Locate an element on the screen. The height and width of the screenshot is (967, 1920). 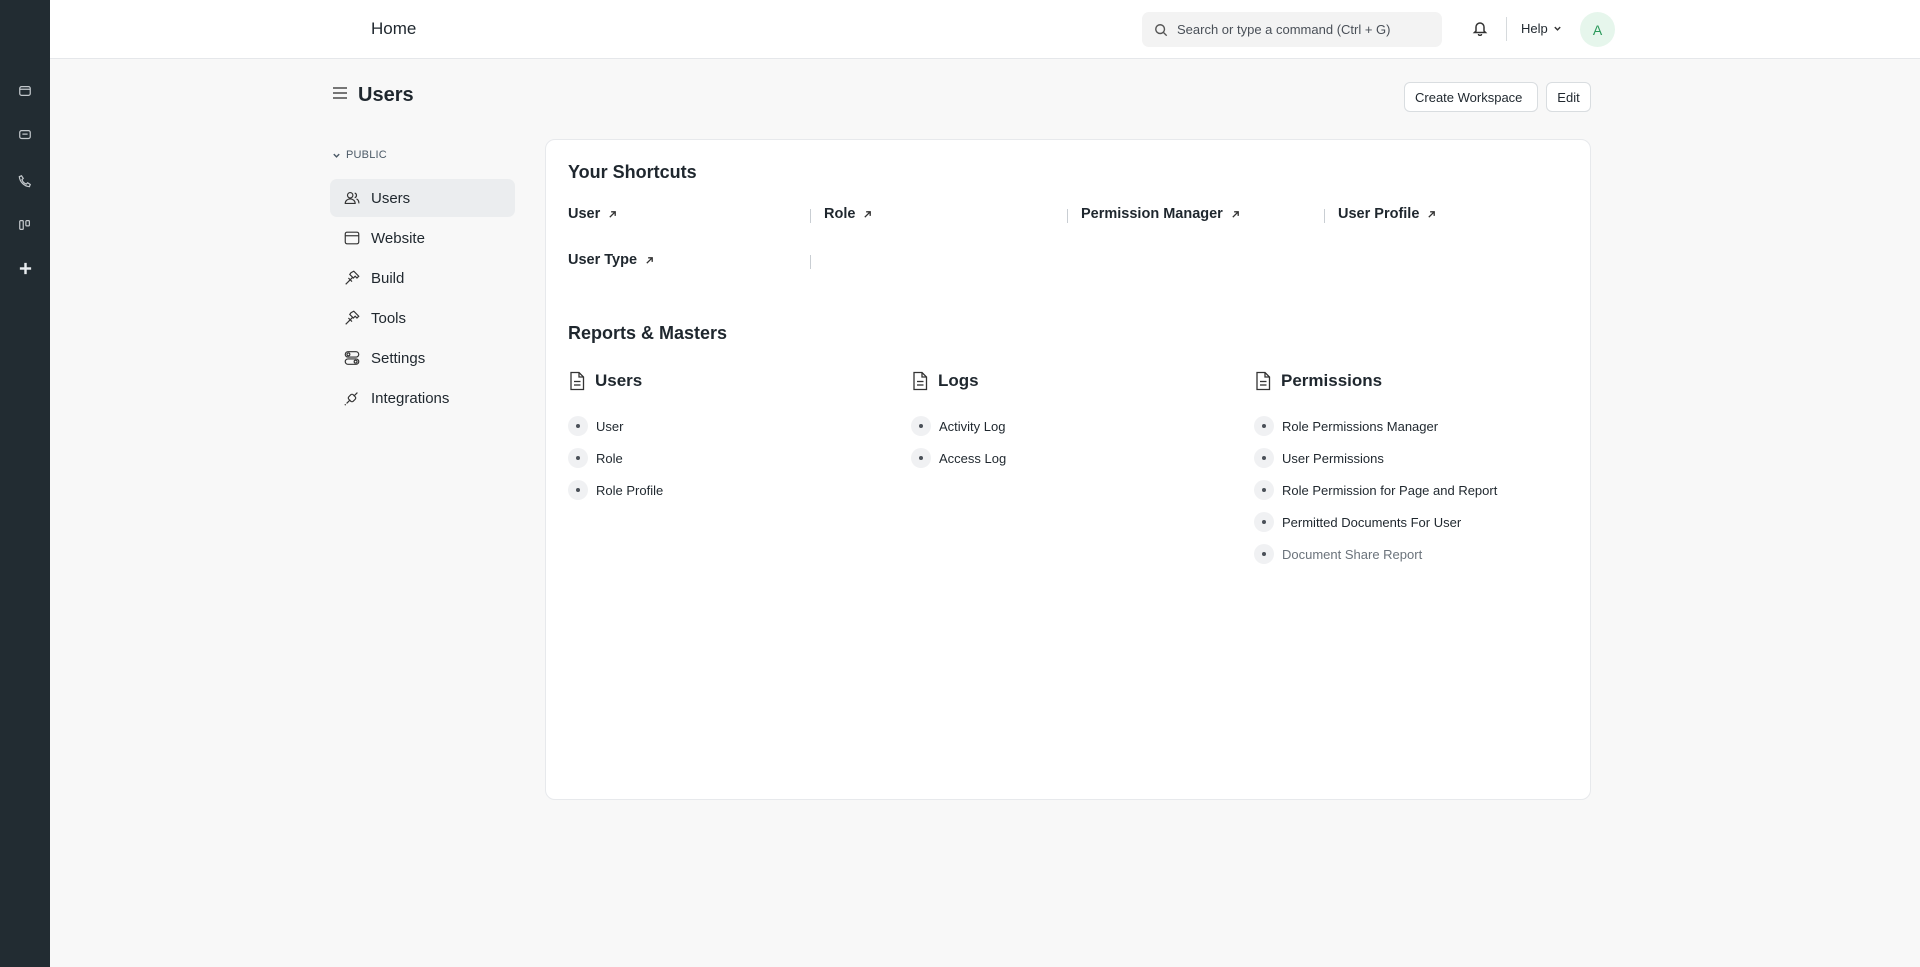
link-label: Role Permissions Manager is located at coordinates (1360, 426).